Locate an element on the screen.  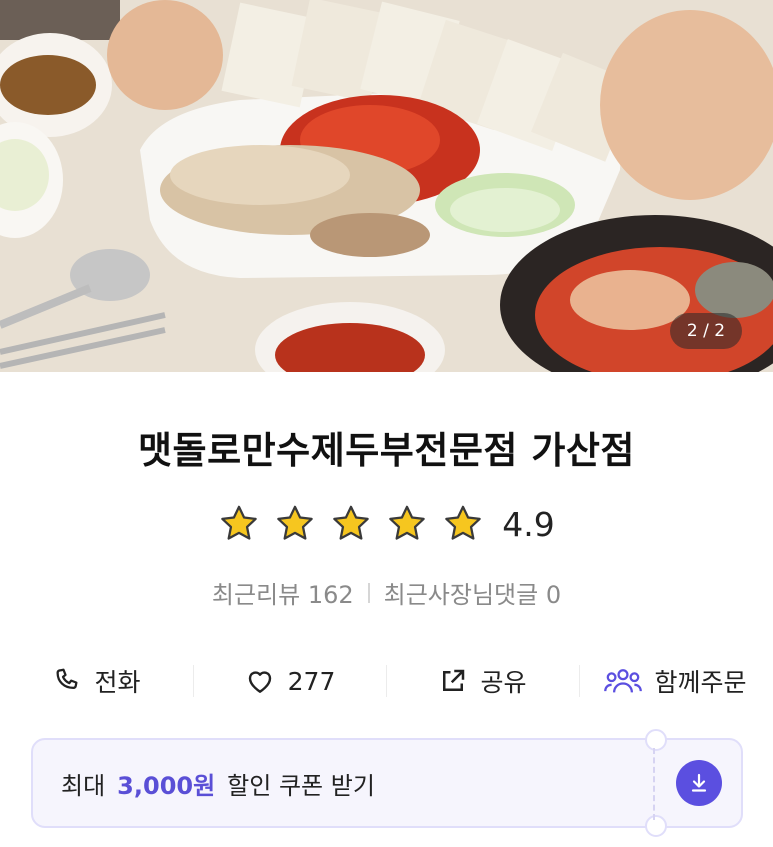
owner-replies-link: 최근사장님댓글 0 is located at coordinates (472, 592).